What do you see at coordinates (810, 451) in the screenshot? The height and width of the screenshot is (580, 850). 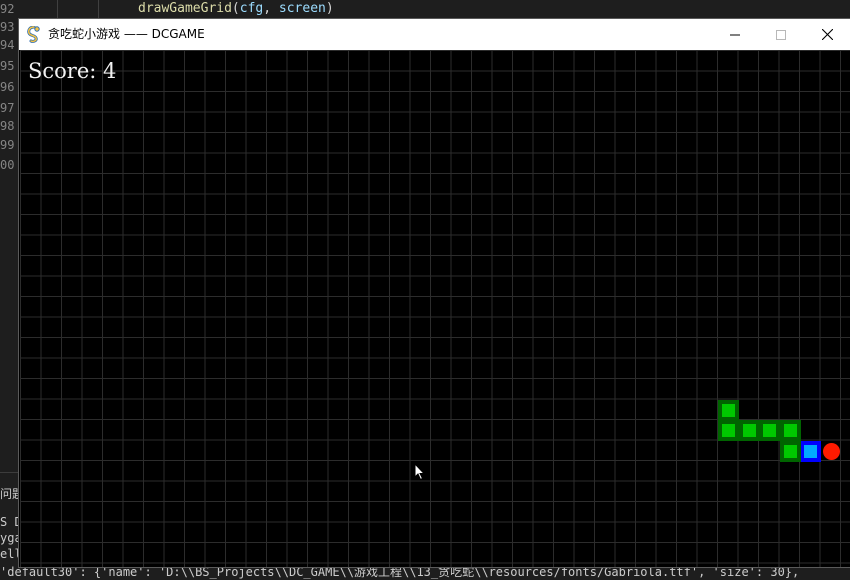 I see `snake-head` at bounding box center [810, 451].